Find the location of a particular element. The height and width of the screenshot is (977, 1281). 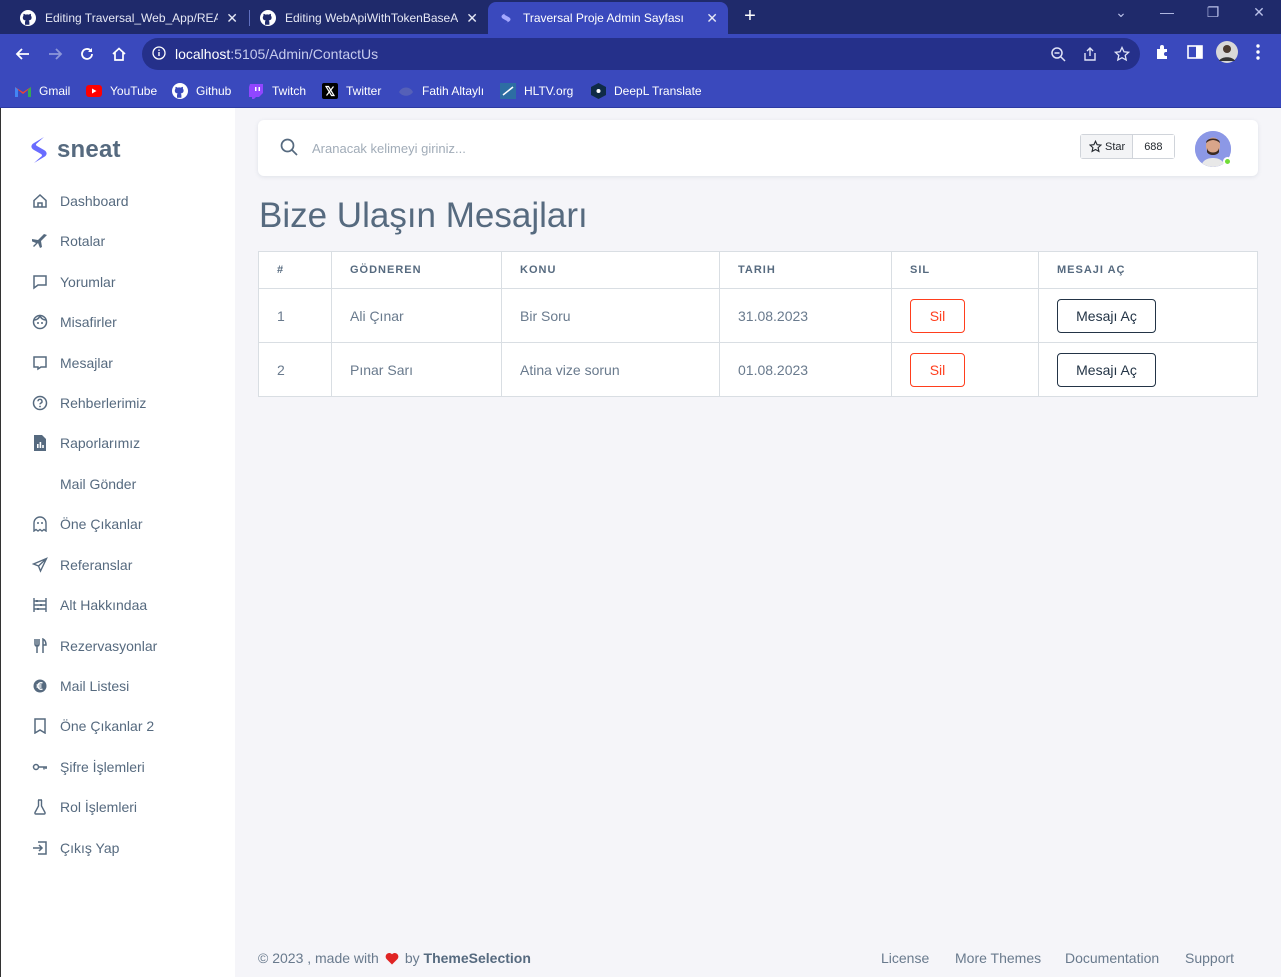

browser-tab: Editing WebApiWithTokenBaseAu ✕ is located at coordinates (369, 18).